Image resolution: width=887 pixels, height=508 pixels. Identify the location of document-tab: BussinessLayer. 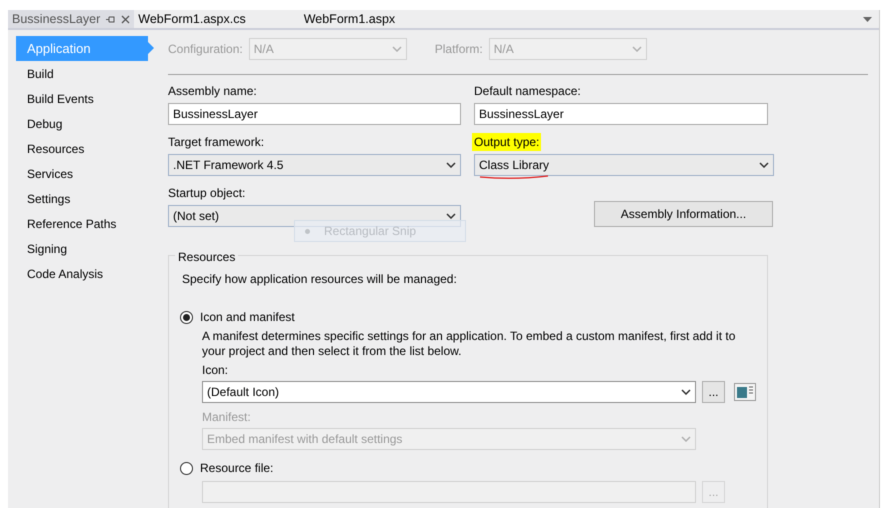
(71, 19).